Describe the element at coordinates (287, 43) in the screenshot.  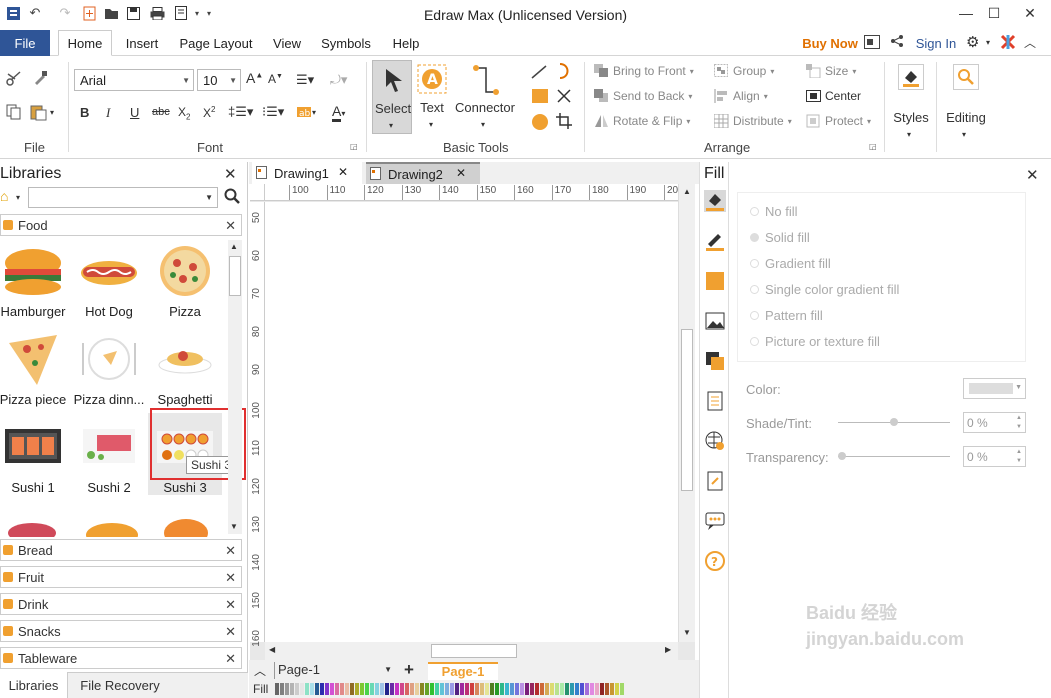
I see `tab-view: View` at that location.